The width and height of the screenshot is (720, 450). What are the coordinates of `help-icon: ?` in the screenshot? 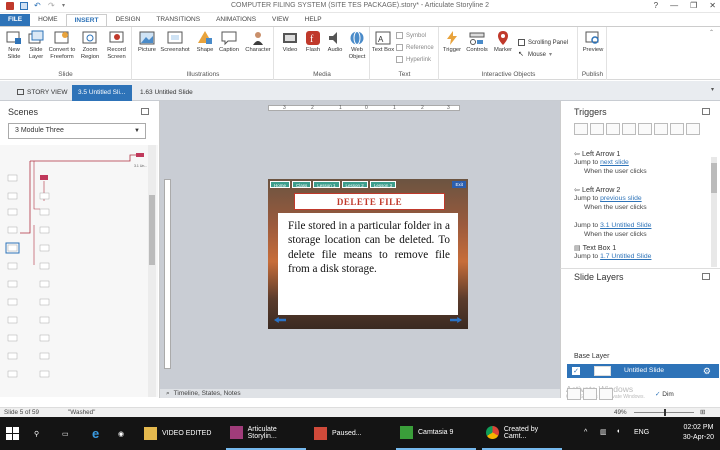 It's located at (656, 5).